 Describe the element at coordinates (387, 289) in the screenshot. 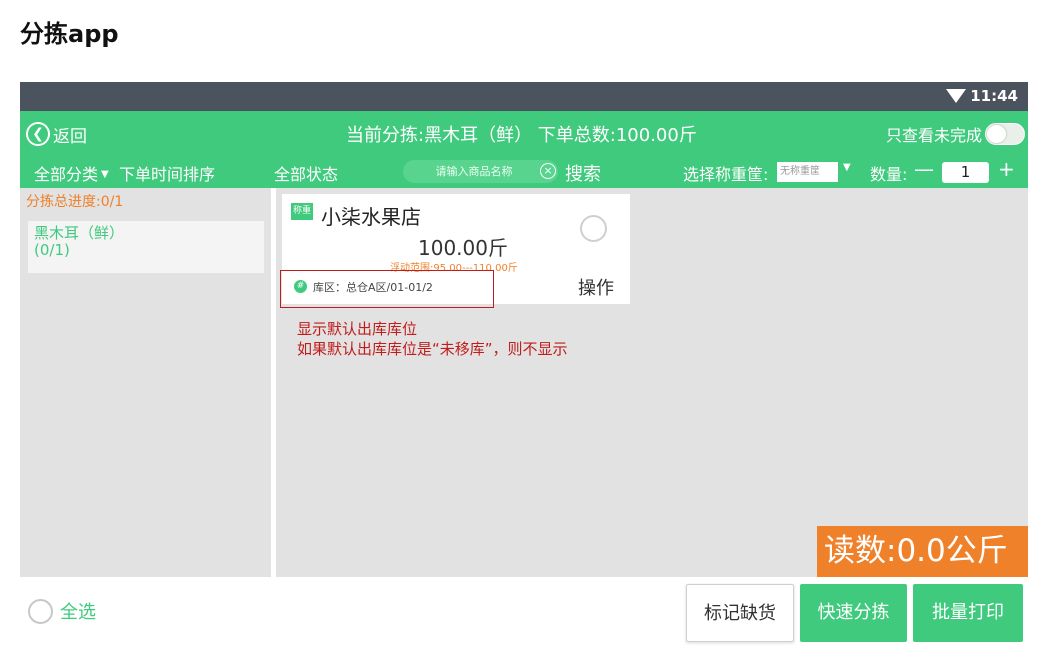

I see `annotation-highlight-box` at that location.